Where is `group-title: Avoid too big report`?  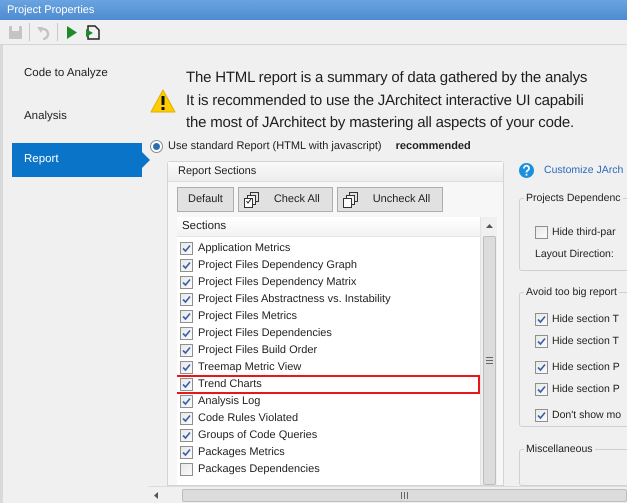 group-title: Avoid too big report is located at coordinates (571, 292).